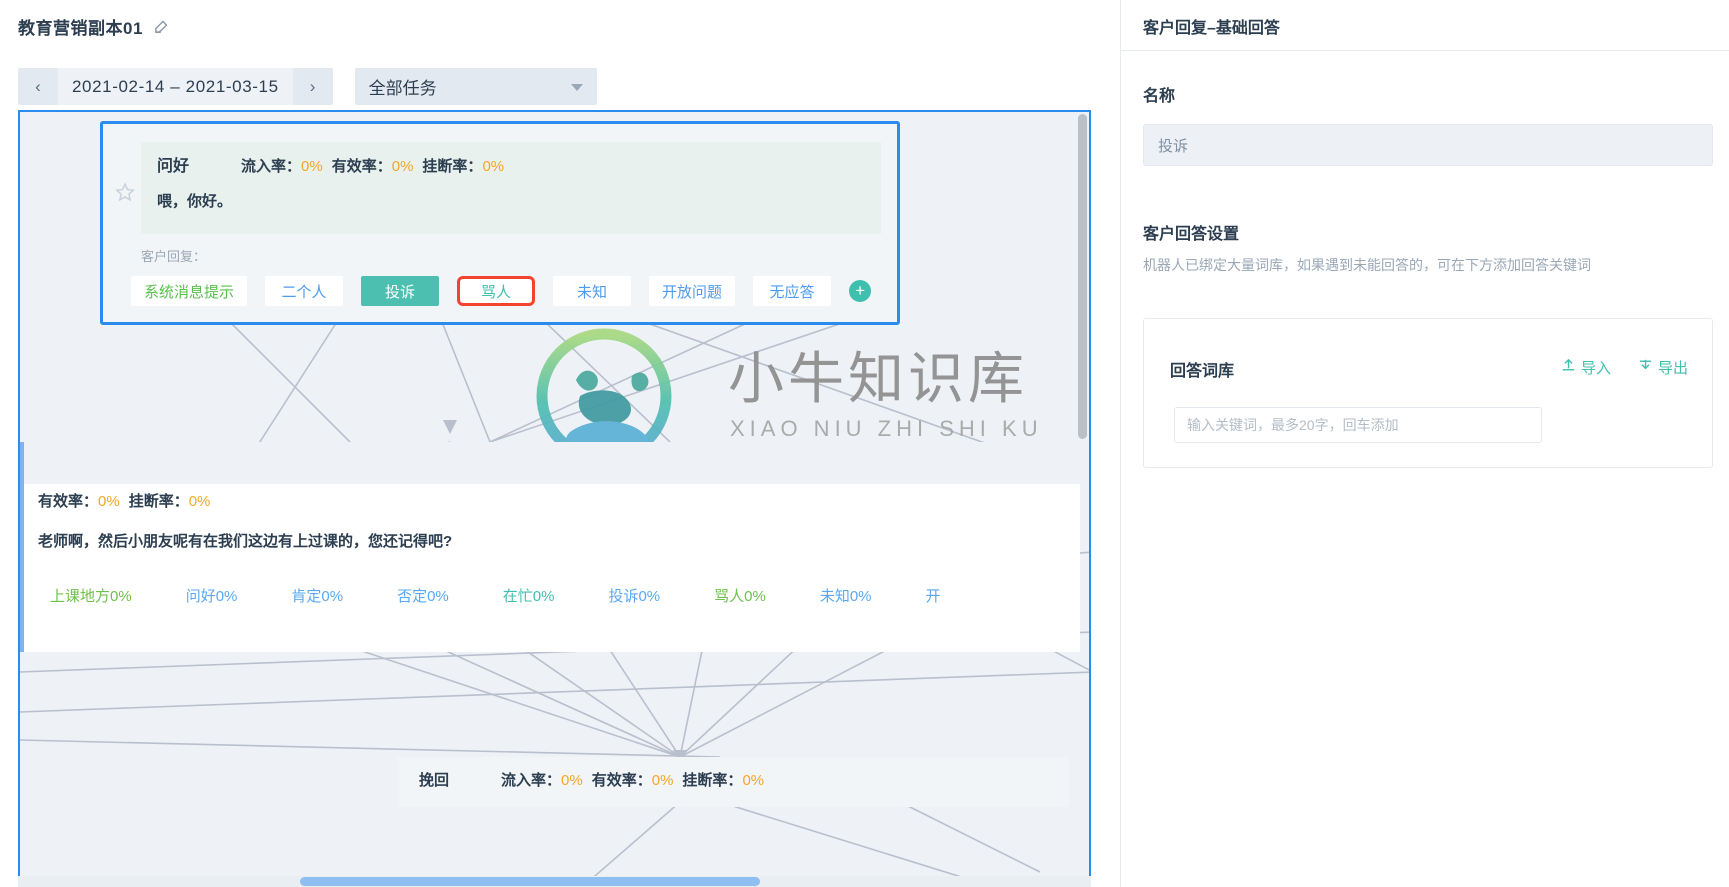 Image resolution: width=1729 pixels, height=887 pixels. I want to click on task-filter-select: 全部任务, so click(475, 86).